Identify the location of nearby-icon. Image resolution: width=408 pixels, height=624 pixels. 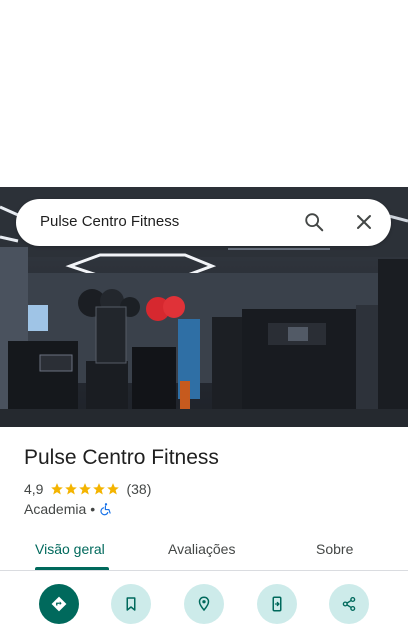
(204, 604).